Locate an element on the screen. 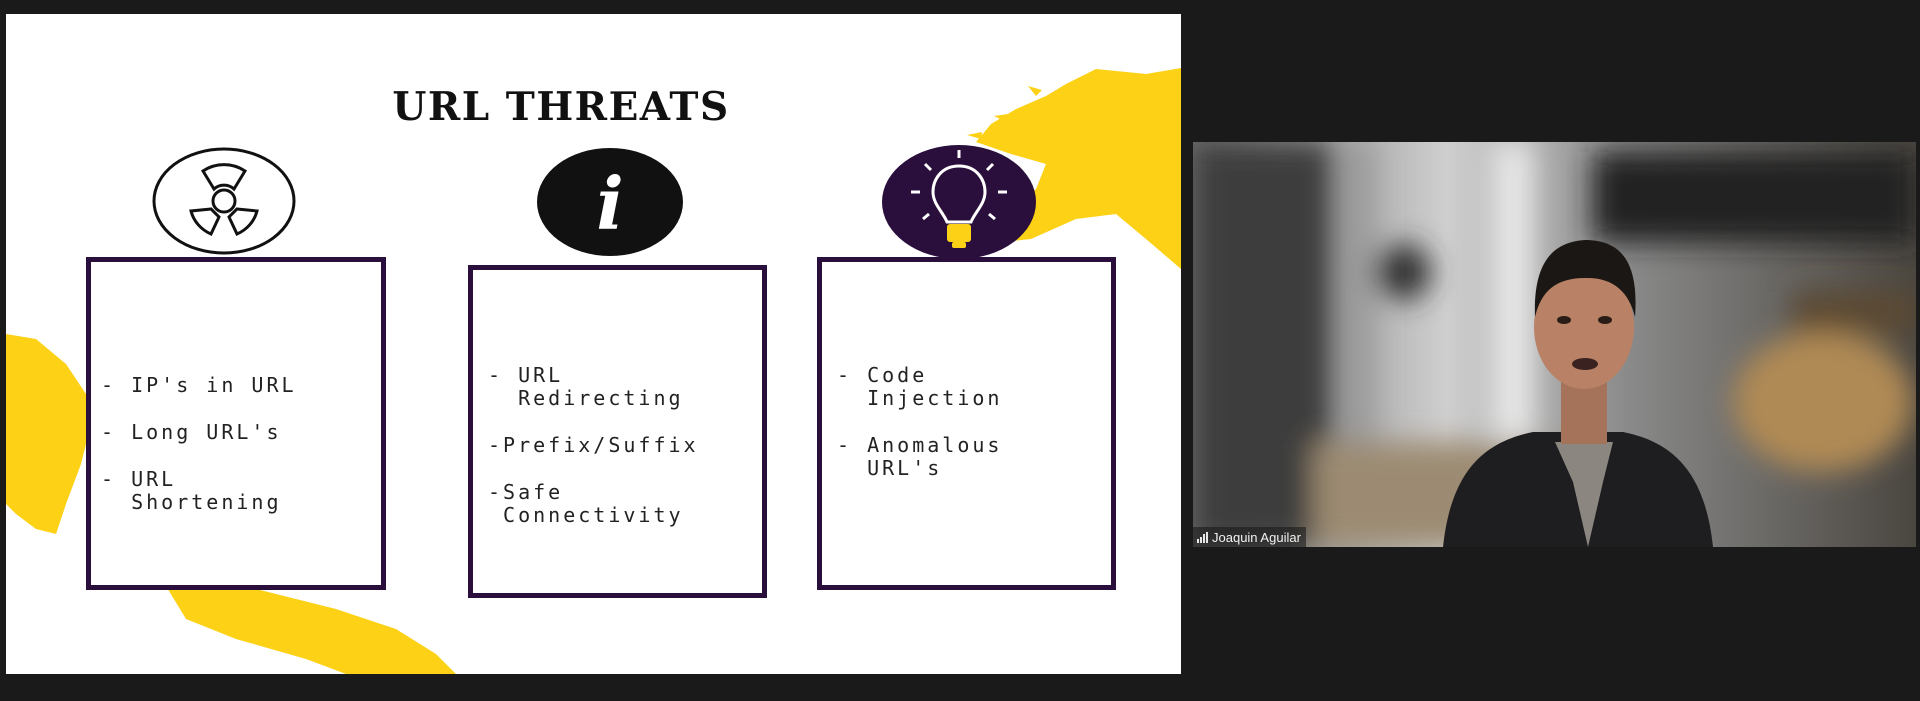 The height and width of the screenshot is (701, 1920). threat-card-3-list: - Code Injection - Anomalous URL's is located at coordinates (981, 434).